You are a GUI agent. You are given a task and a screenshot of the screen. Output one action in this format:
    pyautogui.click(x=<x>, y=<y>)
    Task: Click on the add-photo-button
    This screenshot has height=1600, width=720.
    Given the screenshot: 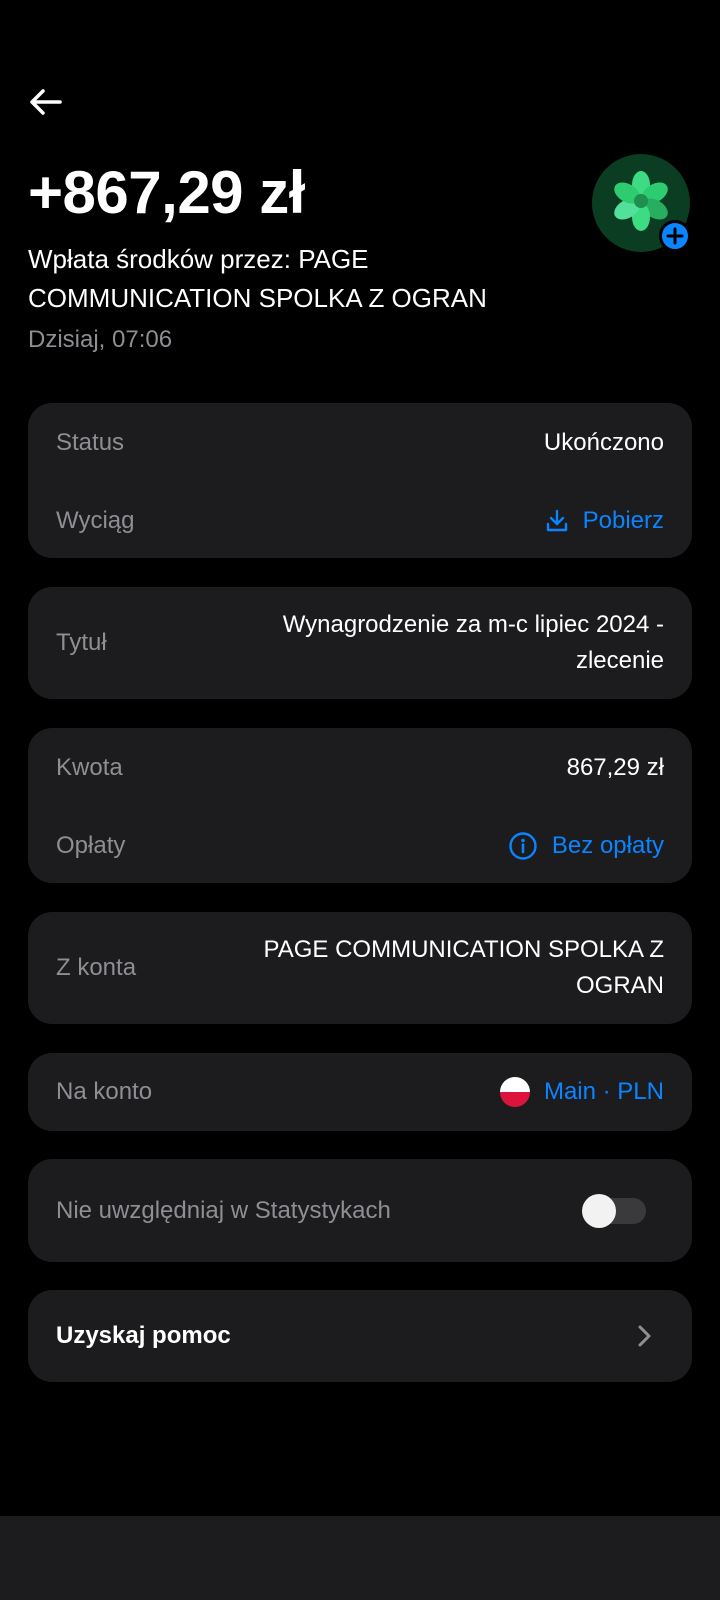 What is the action you would take?
    pyautogui.click(x=675, y=236)
    